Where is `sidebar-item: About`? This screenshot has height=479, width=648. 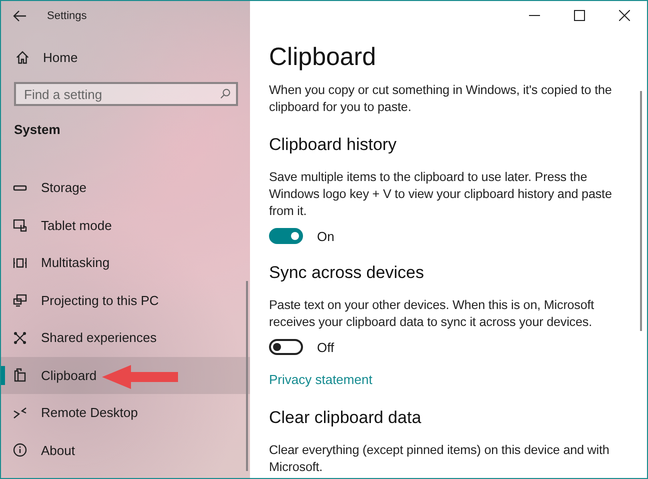 sidebar-item: About is located at coordinates (125, 450).